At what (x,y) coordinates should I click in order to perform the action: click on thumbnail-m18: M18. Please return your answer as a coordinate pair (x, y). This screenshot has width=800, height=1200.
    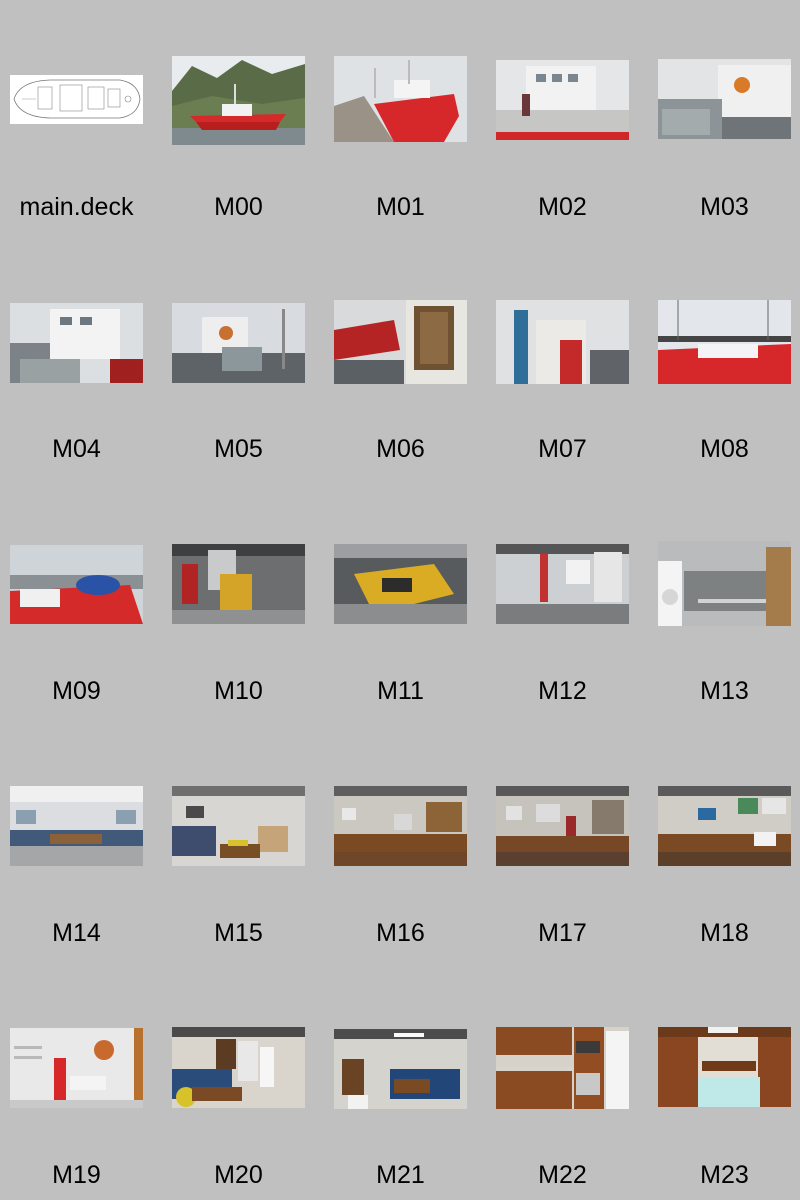
    Looking at the image, I should click on (724, 847).